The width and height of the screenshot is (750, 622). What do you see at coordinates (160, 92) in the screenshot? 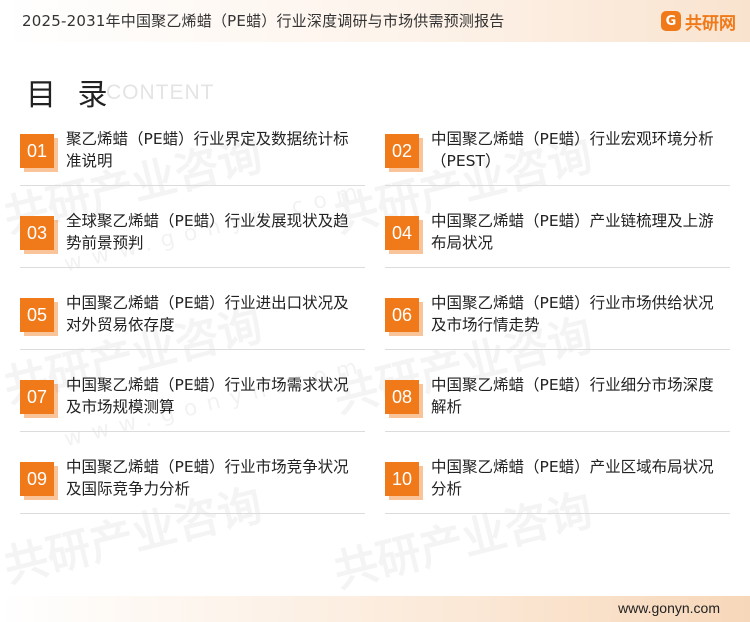
I see `toc-subheading: CONTENT` at bounding box center [160, 92].